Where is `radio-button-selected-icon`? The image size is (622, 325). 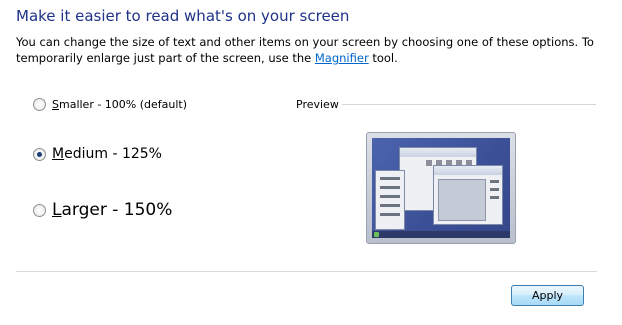 radio-button-selected-icon is located at coordinates (39, 154).